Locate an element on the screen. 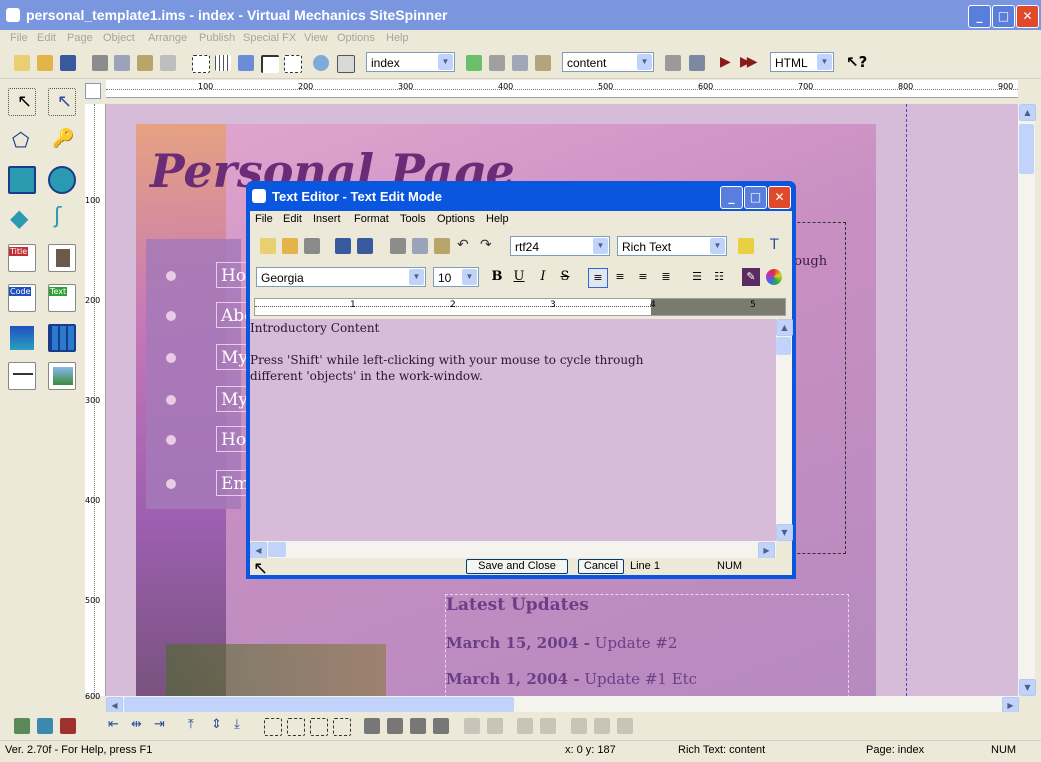 The height and width of the screenshot is (762, 1041). scroll-right-icon: ▶ is located at coordinates (766, 550).